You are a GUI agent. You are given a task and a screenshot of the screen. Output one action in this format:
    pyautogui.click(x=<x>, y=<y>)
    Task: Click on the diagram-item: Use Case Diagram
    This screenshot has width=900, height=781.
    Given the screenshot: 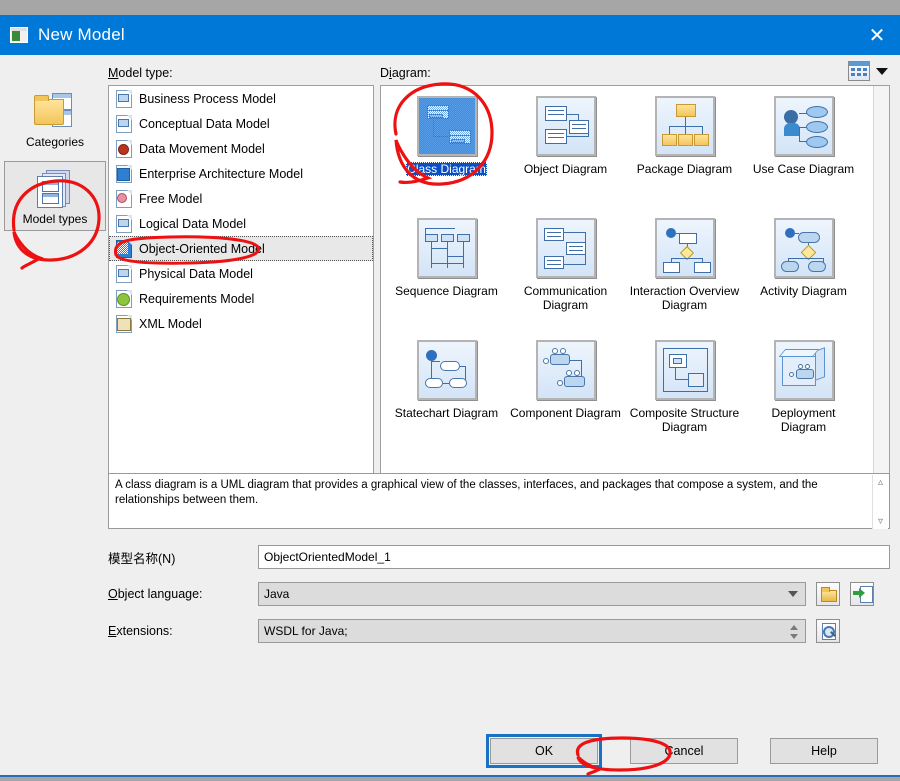 What is the action you would take?
    pyautogui.click(x=803, y=153)
    